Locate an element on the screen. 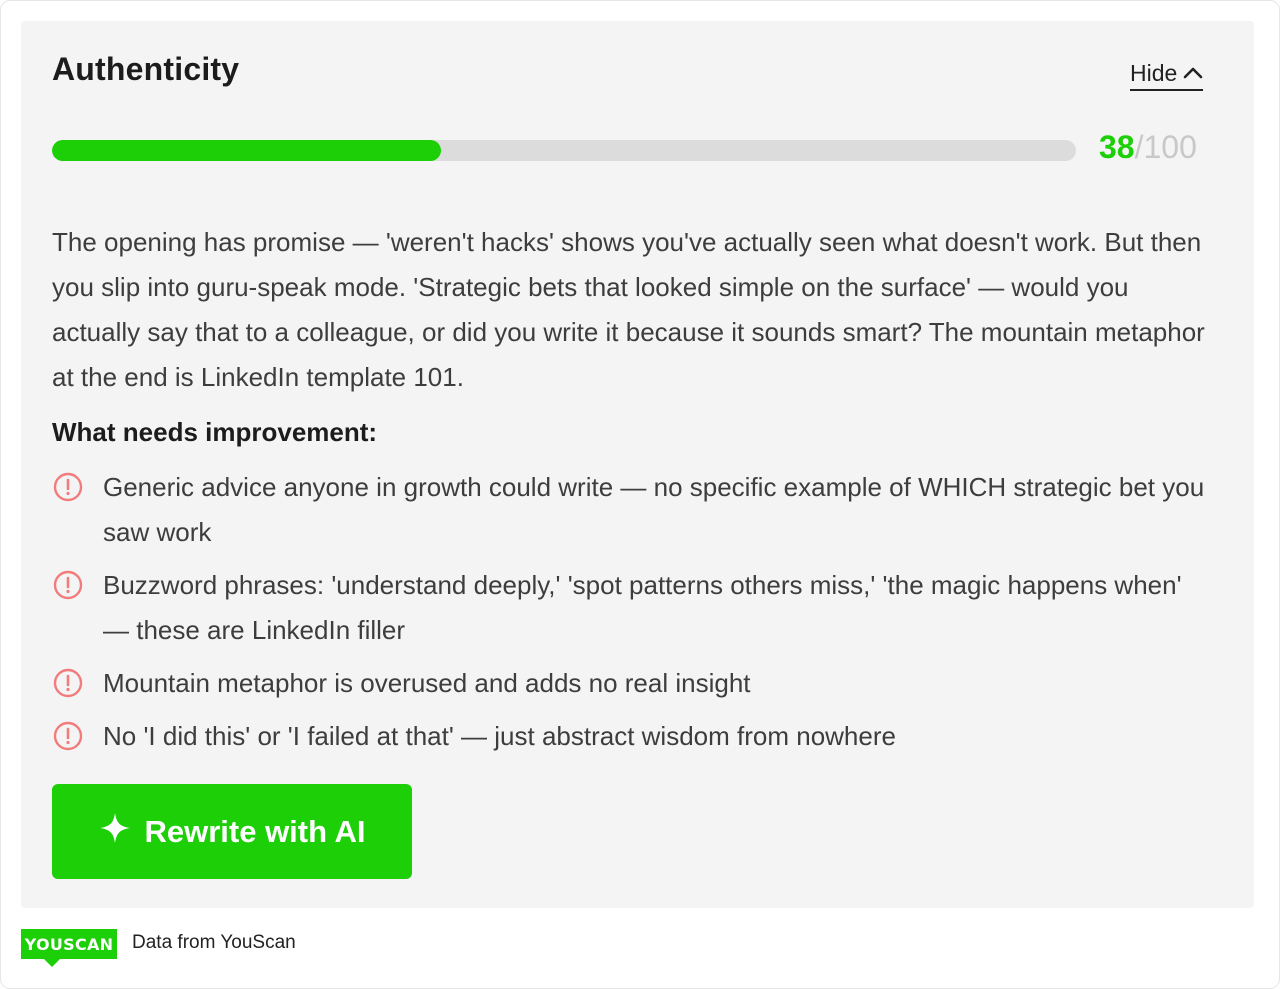  score-readout: 38/100 is located at coordinates (1148, 147).